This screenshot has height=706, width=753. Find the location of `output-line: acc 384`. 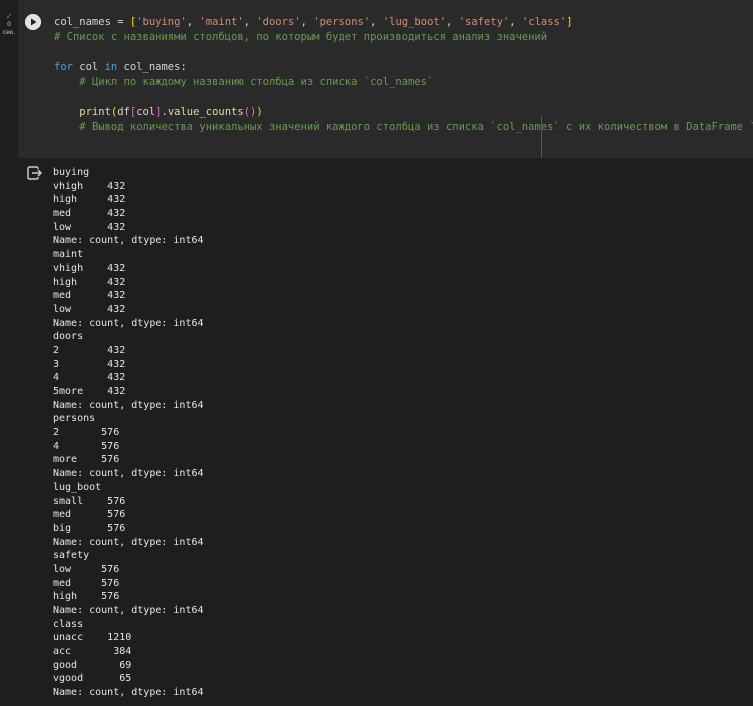

output-line: acc 384 is located at coordinates (92, 652).